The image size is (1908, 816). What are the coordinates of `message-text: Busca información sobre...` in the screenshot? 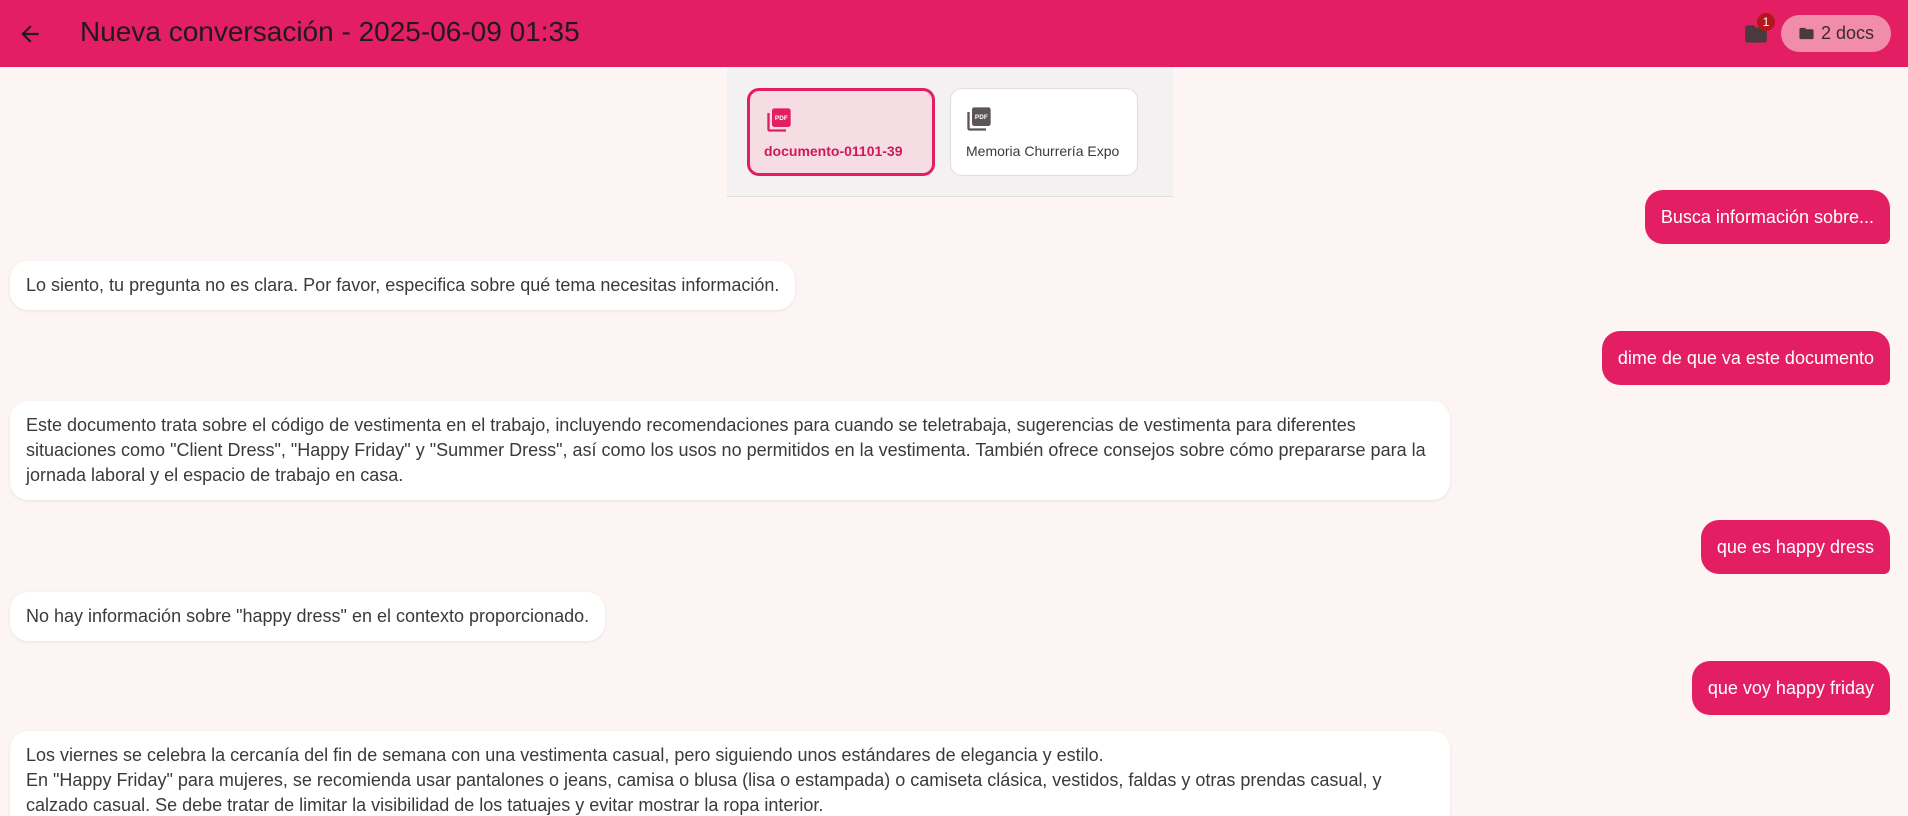 It's located at (1767, 216).